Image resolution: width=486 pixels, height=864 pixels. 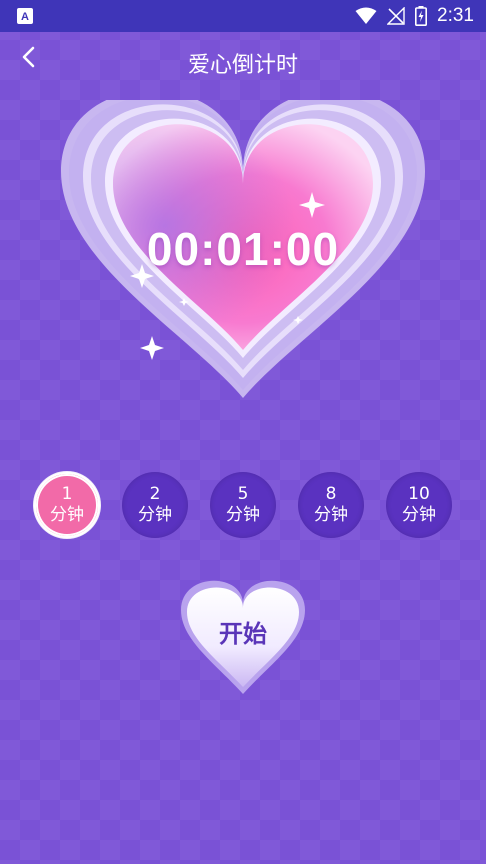 I want to click on wifi-icon, so click(x=366, y=15).